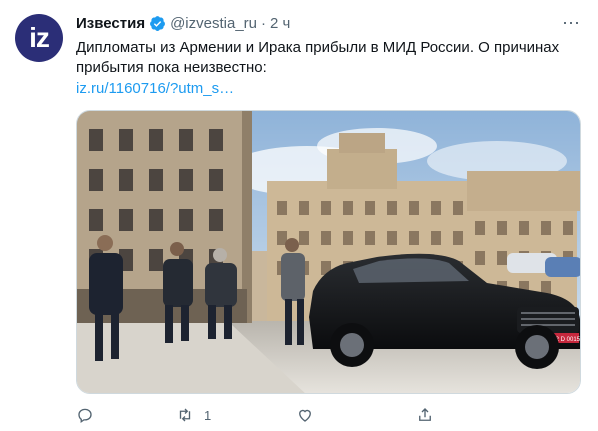  What do you see at coordinates (436, 415) in the screenshot?
I see `share-button` at bounding box center [436, 415].